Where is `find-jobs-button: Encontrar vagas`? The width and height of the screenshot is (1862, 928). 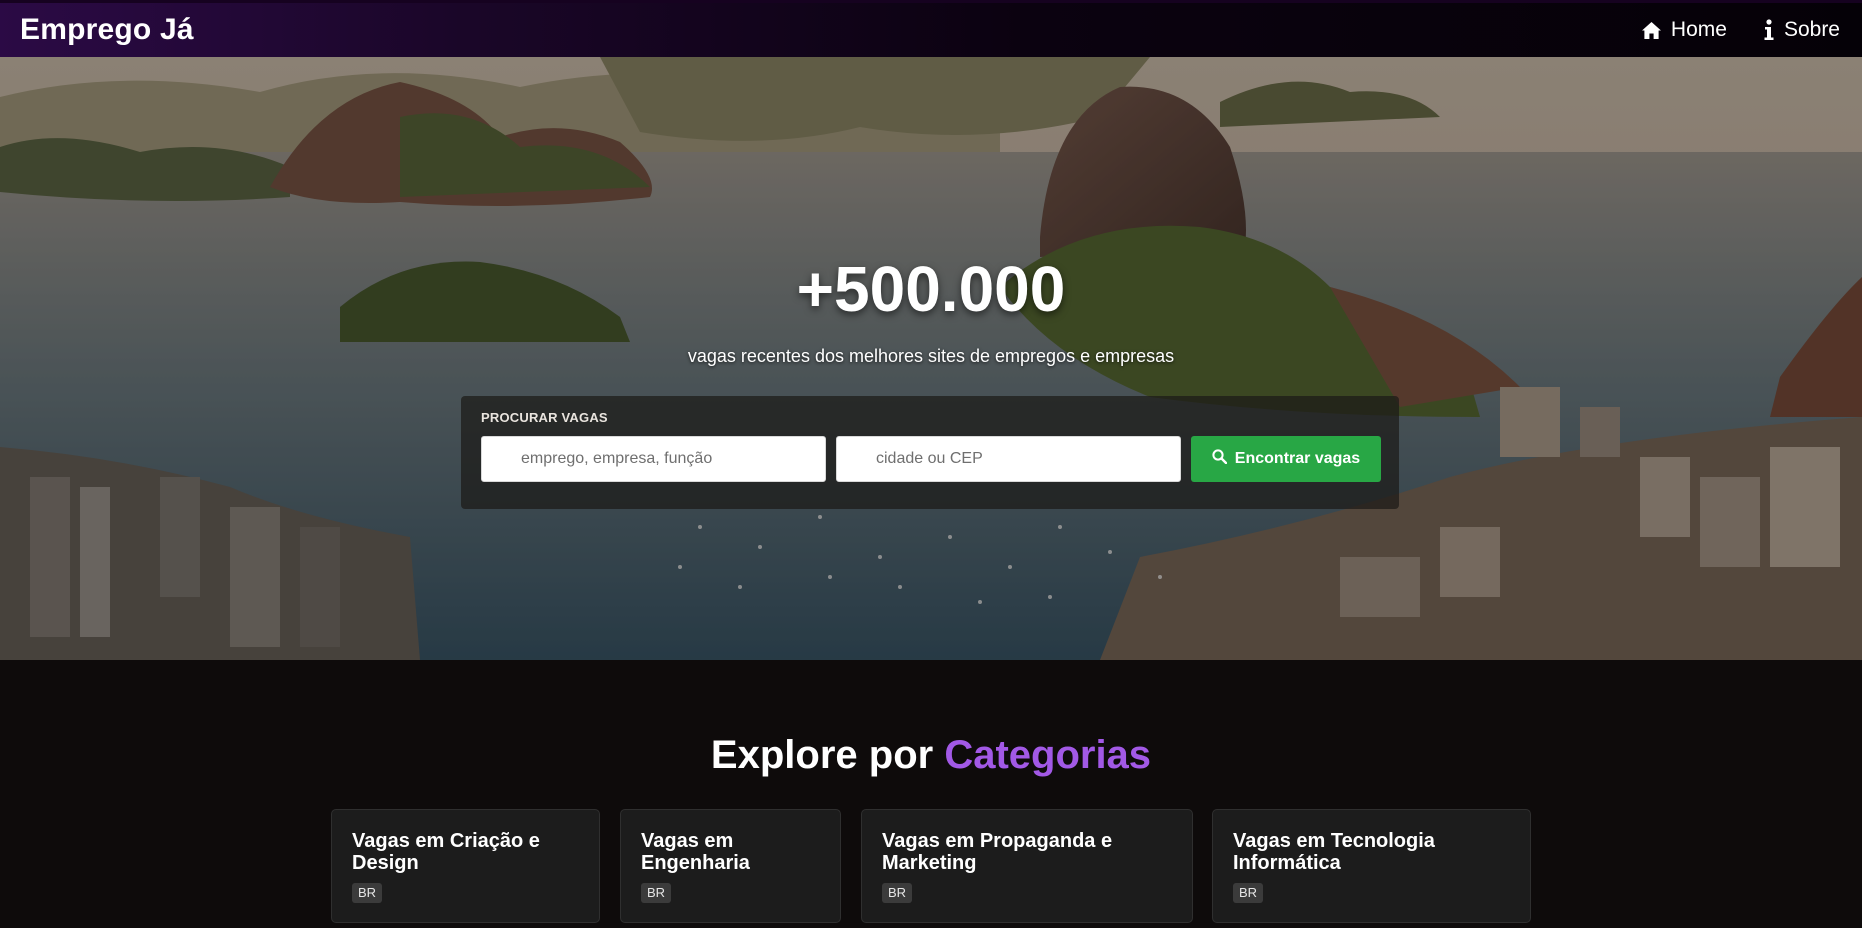
find-jobs-button: Encontrar vagas is located at coordinates (1286, 459).